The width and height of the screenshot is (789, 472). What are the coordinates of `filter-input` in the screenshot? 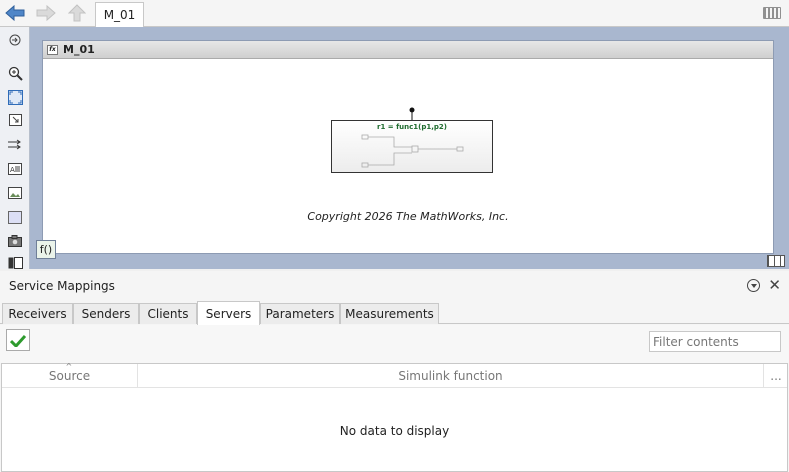 It's located at (715, 341).